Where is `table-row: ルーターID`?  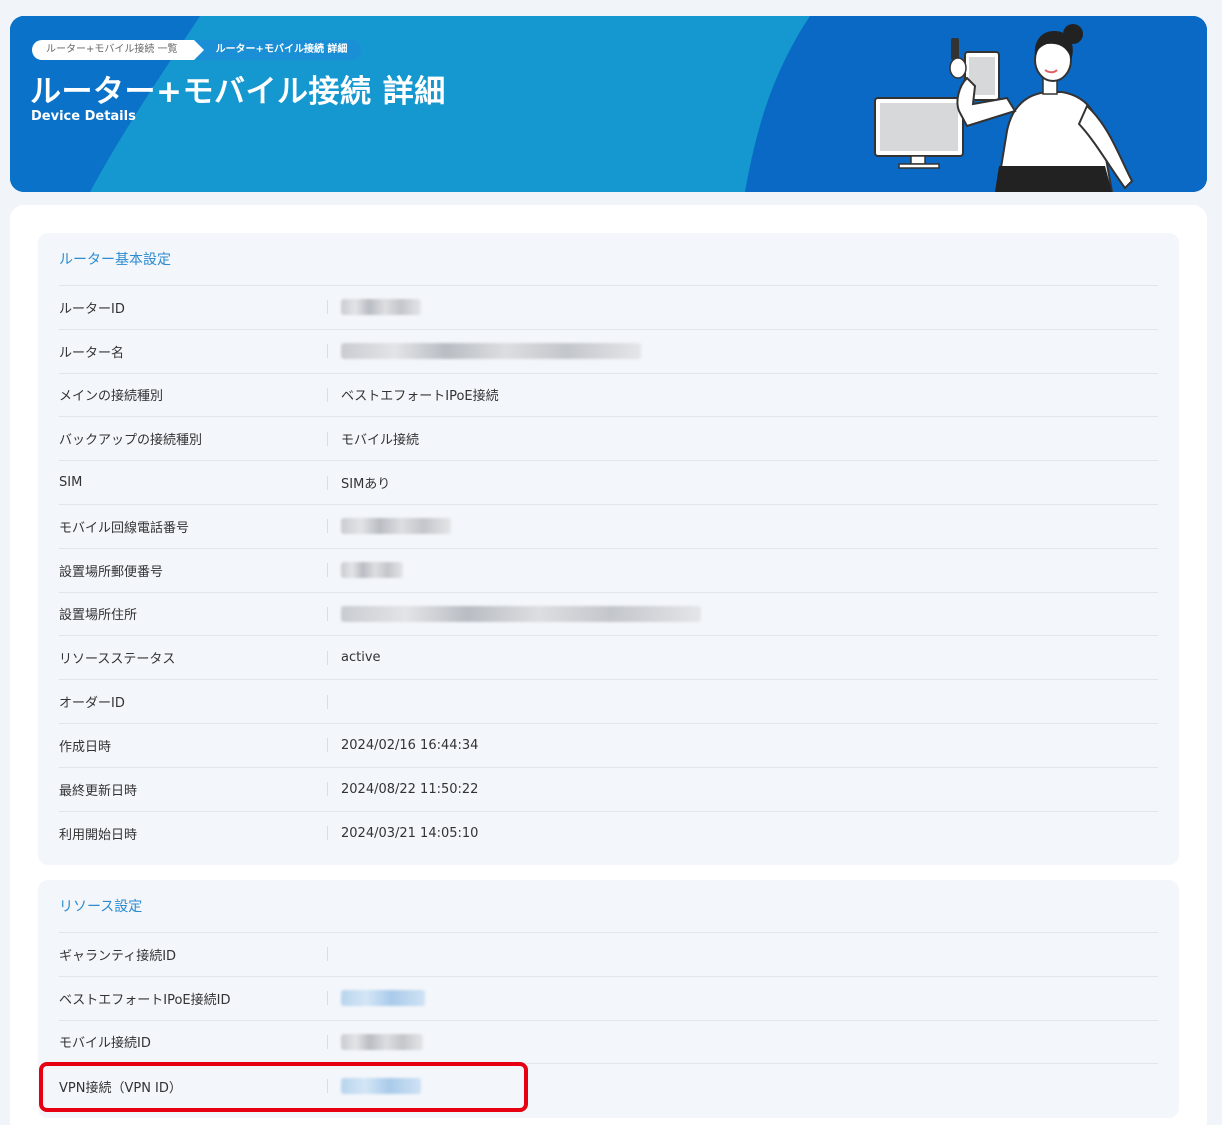
table-row: ルーターID is located at coordinates (608, 308).